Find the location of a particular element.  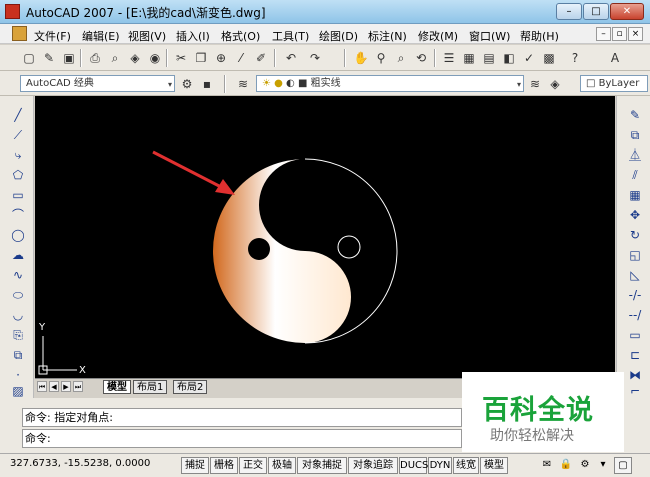

ortho-toggle: 正交 is located at coordinates (253, 465).